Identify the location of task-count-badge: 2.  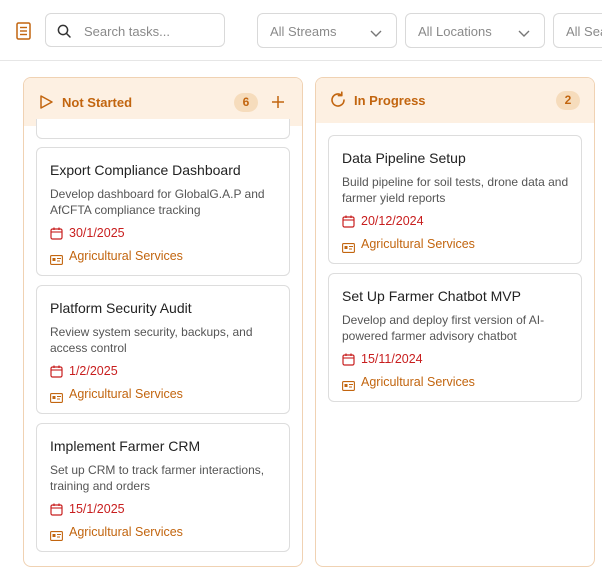
(568, 100).